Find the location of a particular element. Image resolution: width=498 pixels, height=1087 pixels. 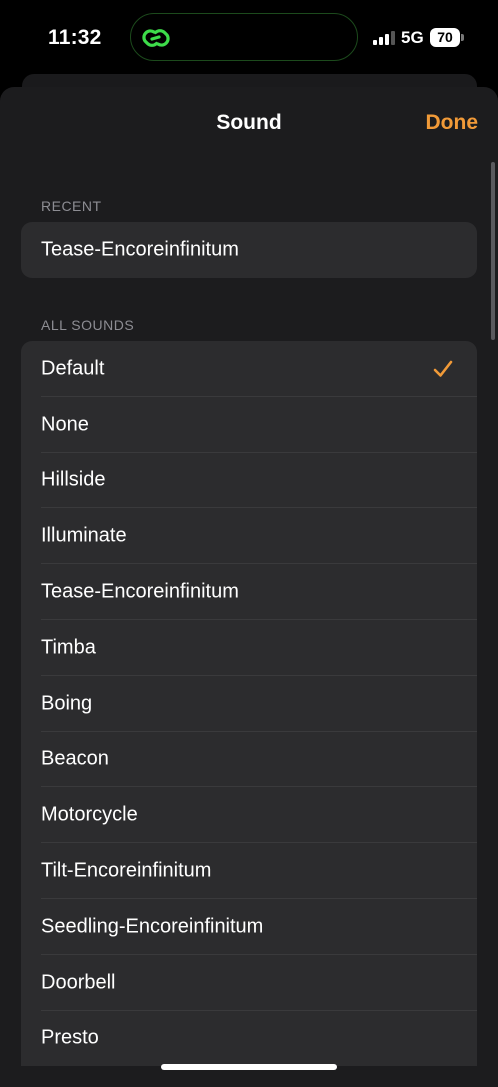

list-item: Timba is located at coordinates (249, 648).